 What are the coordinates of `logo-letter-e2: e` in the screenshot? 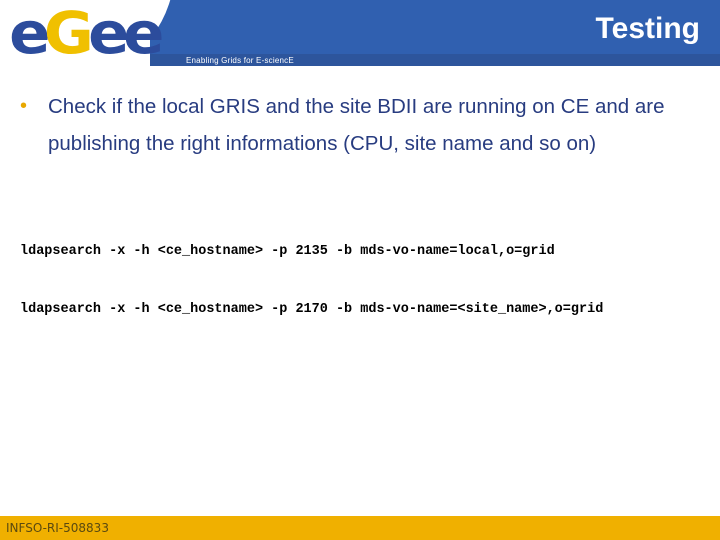 It's located at (108, 33).